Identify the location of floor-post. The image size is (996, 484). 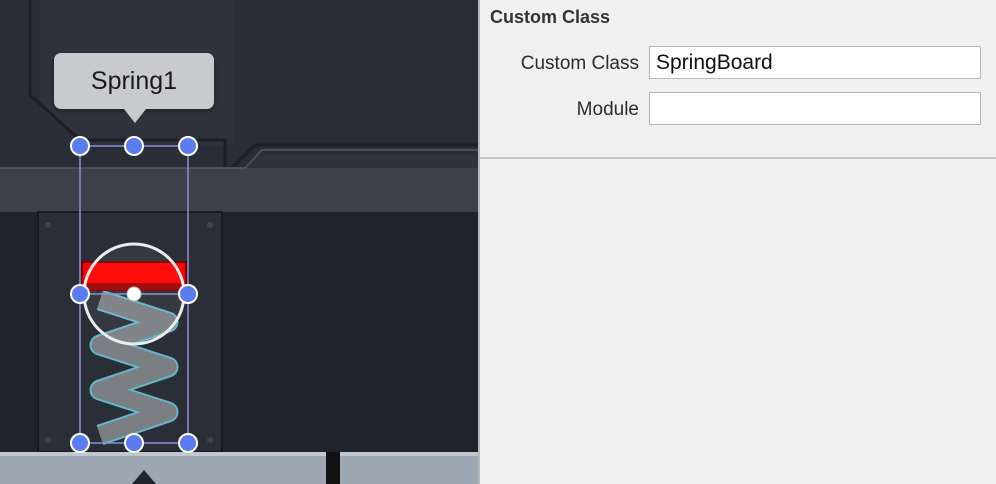
(333, 468).